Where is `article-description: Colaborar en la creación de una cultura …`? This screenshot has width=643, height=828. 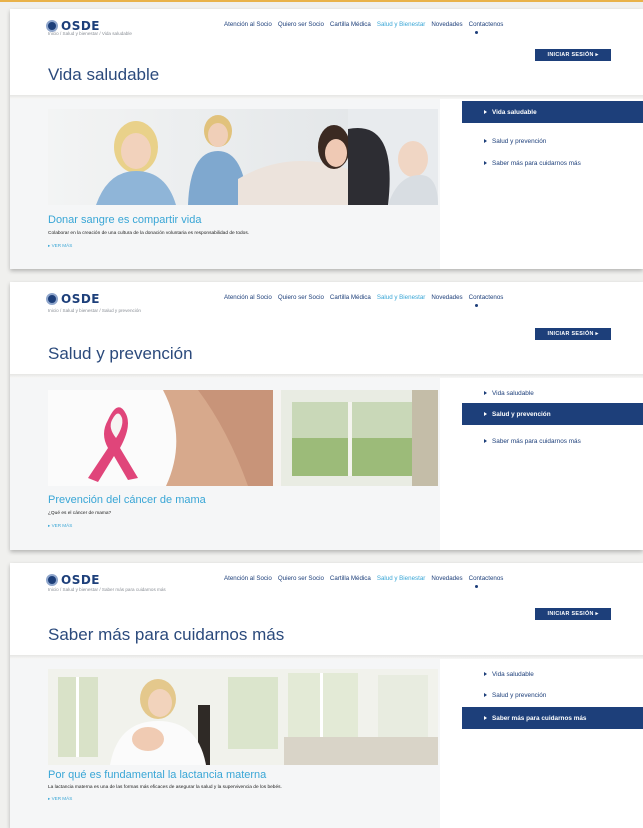
article-description: Colaborar en la creación de una cultura … is located at coordinates (149, 233).